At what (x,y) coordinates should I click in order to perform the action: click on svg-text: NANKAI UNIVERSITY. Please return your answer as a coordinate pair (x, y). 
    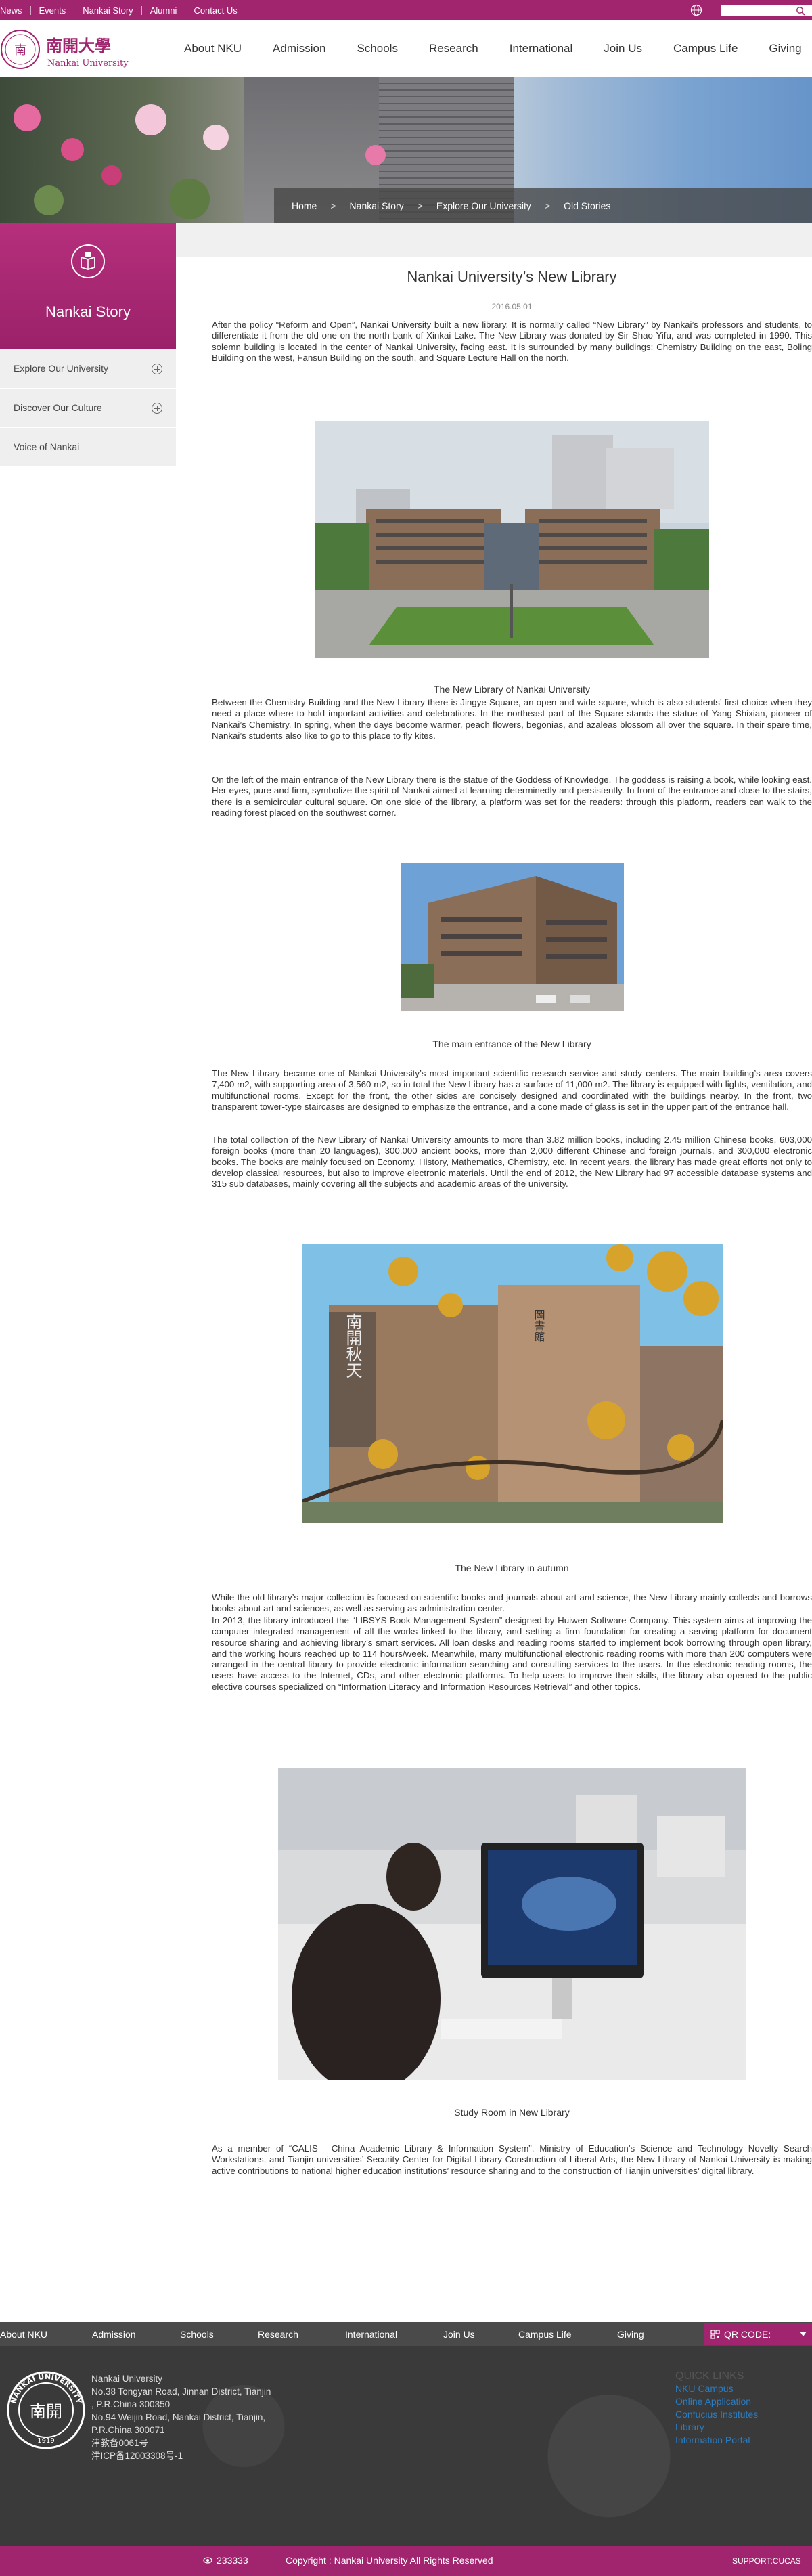
    Looking at the image, I should click on (46, 2388).